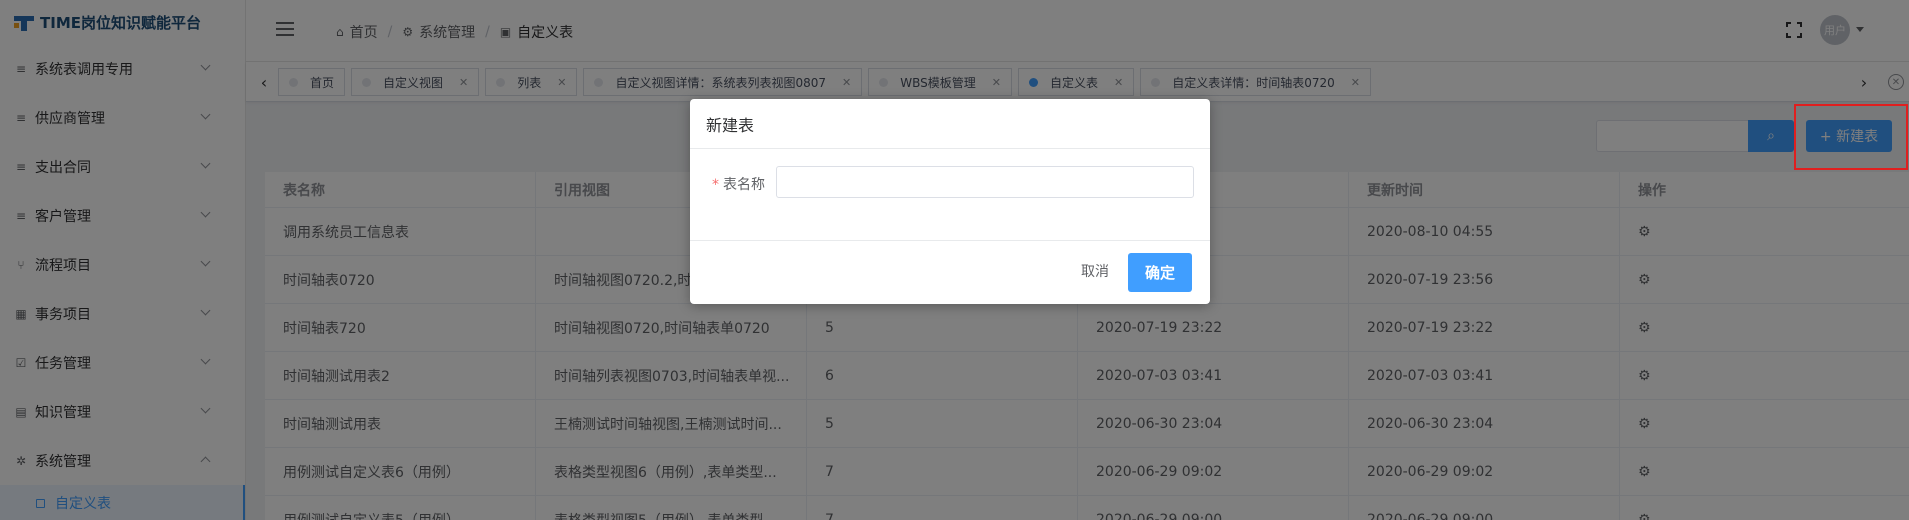 The width and height of the screenshot is (1909, 520). What do you see at coordinates (1095, 271) in the screenshot?
I see `cancel-button: 取消` at bounding box center [1095, 271].